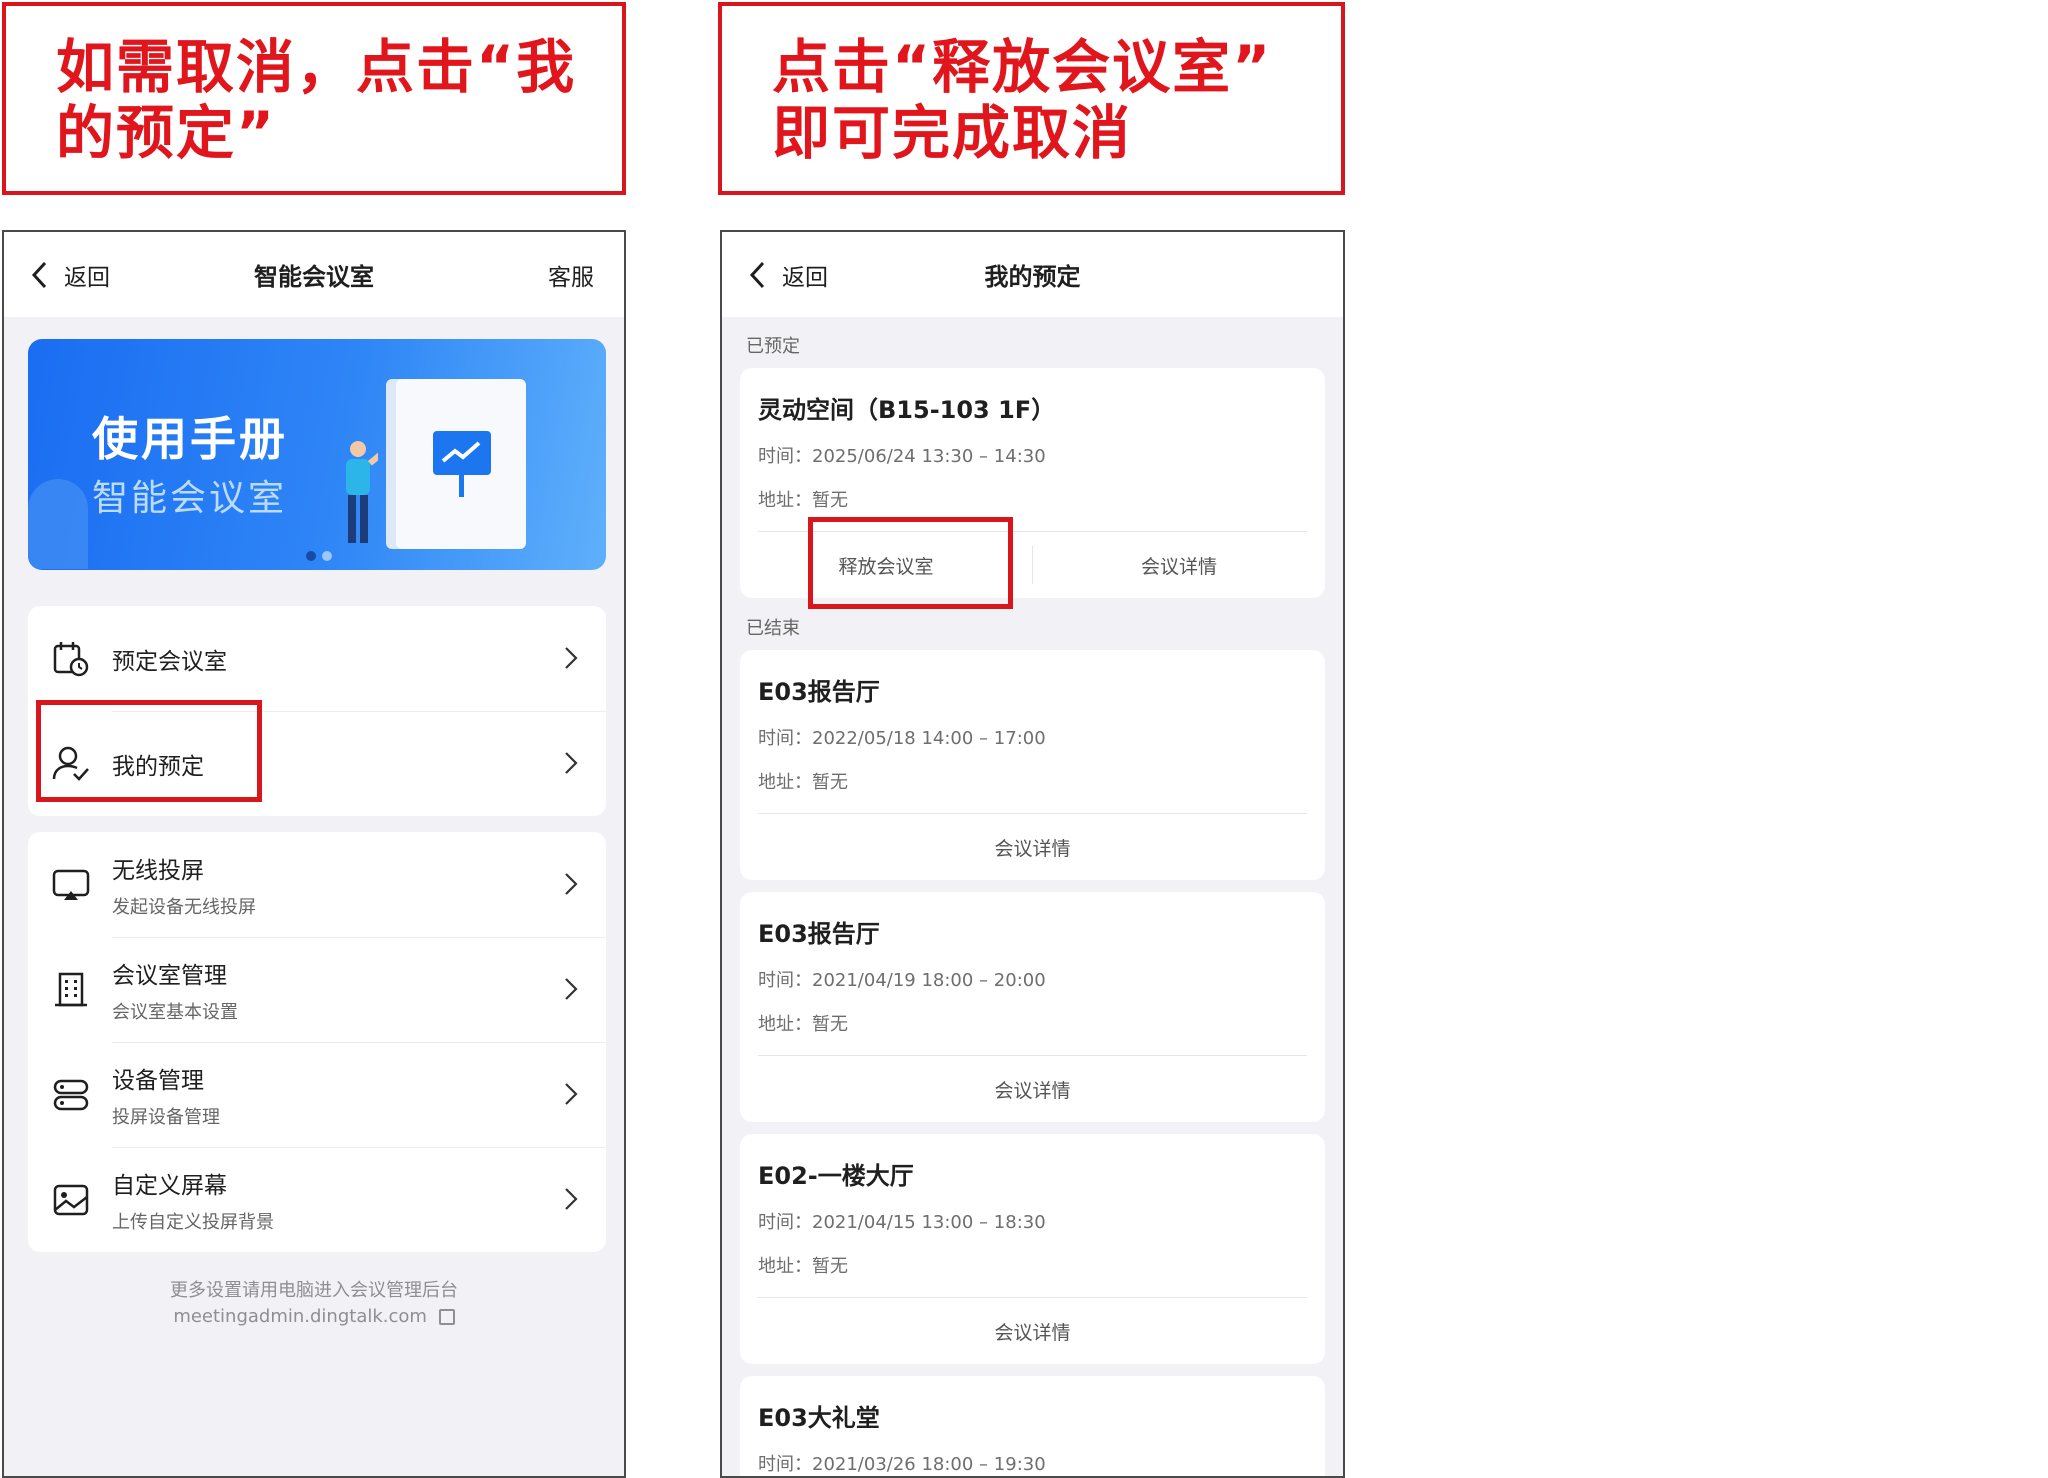  Describe the element at coordinates (317, 1094) in the screenshot. I see `menu-item-device-management: 设备管理 投屏设备管理` at that location.